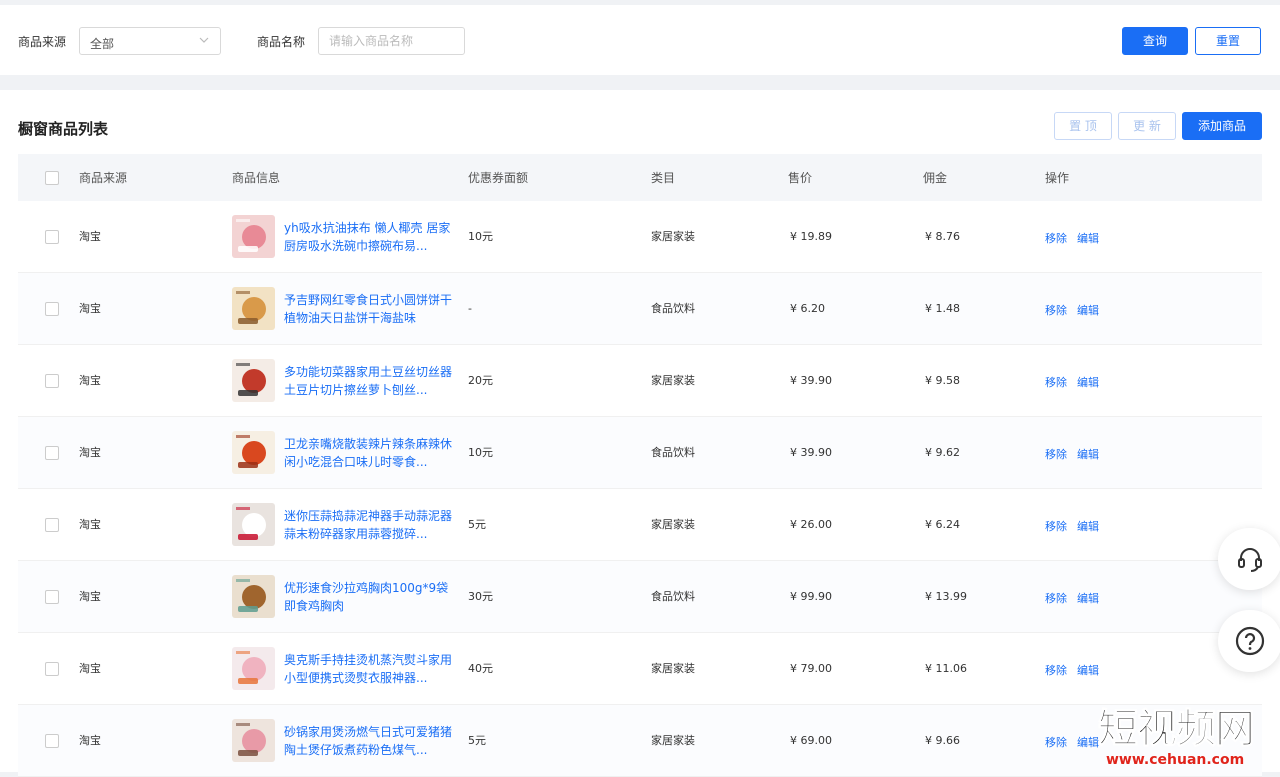 This screenshot has width=1280, height=777. What do you see at coordinates (1083, 126) in the screenshot?
I see `pin-top-button: 置 顶` at bounding box center [1083, 126].